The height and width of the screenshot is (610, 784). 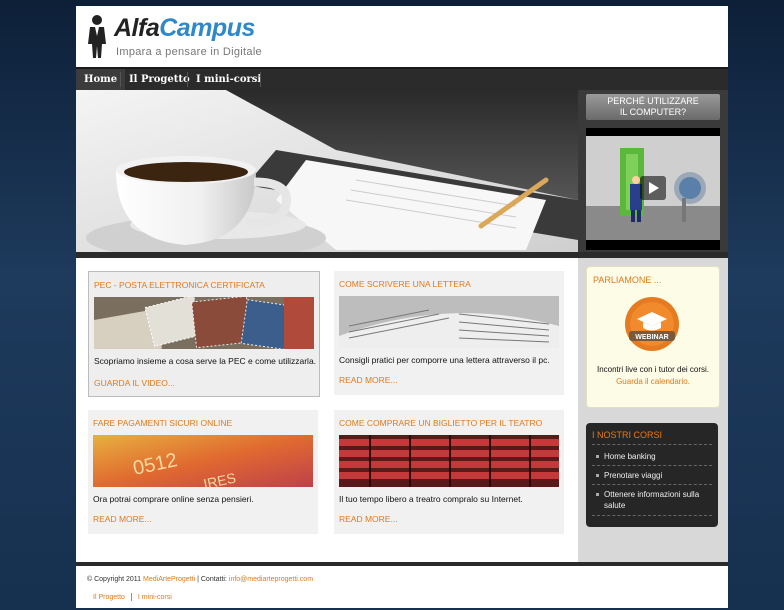 What do you see at coordinates (101, 79) in the screenshot?
I see `nav-item-home: Home` at bounding box center [101, 79].